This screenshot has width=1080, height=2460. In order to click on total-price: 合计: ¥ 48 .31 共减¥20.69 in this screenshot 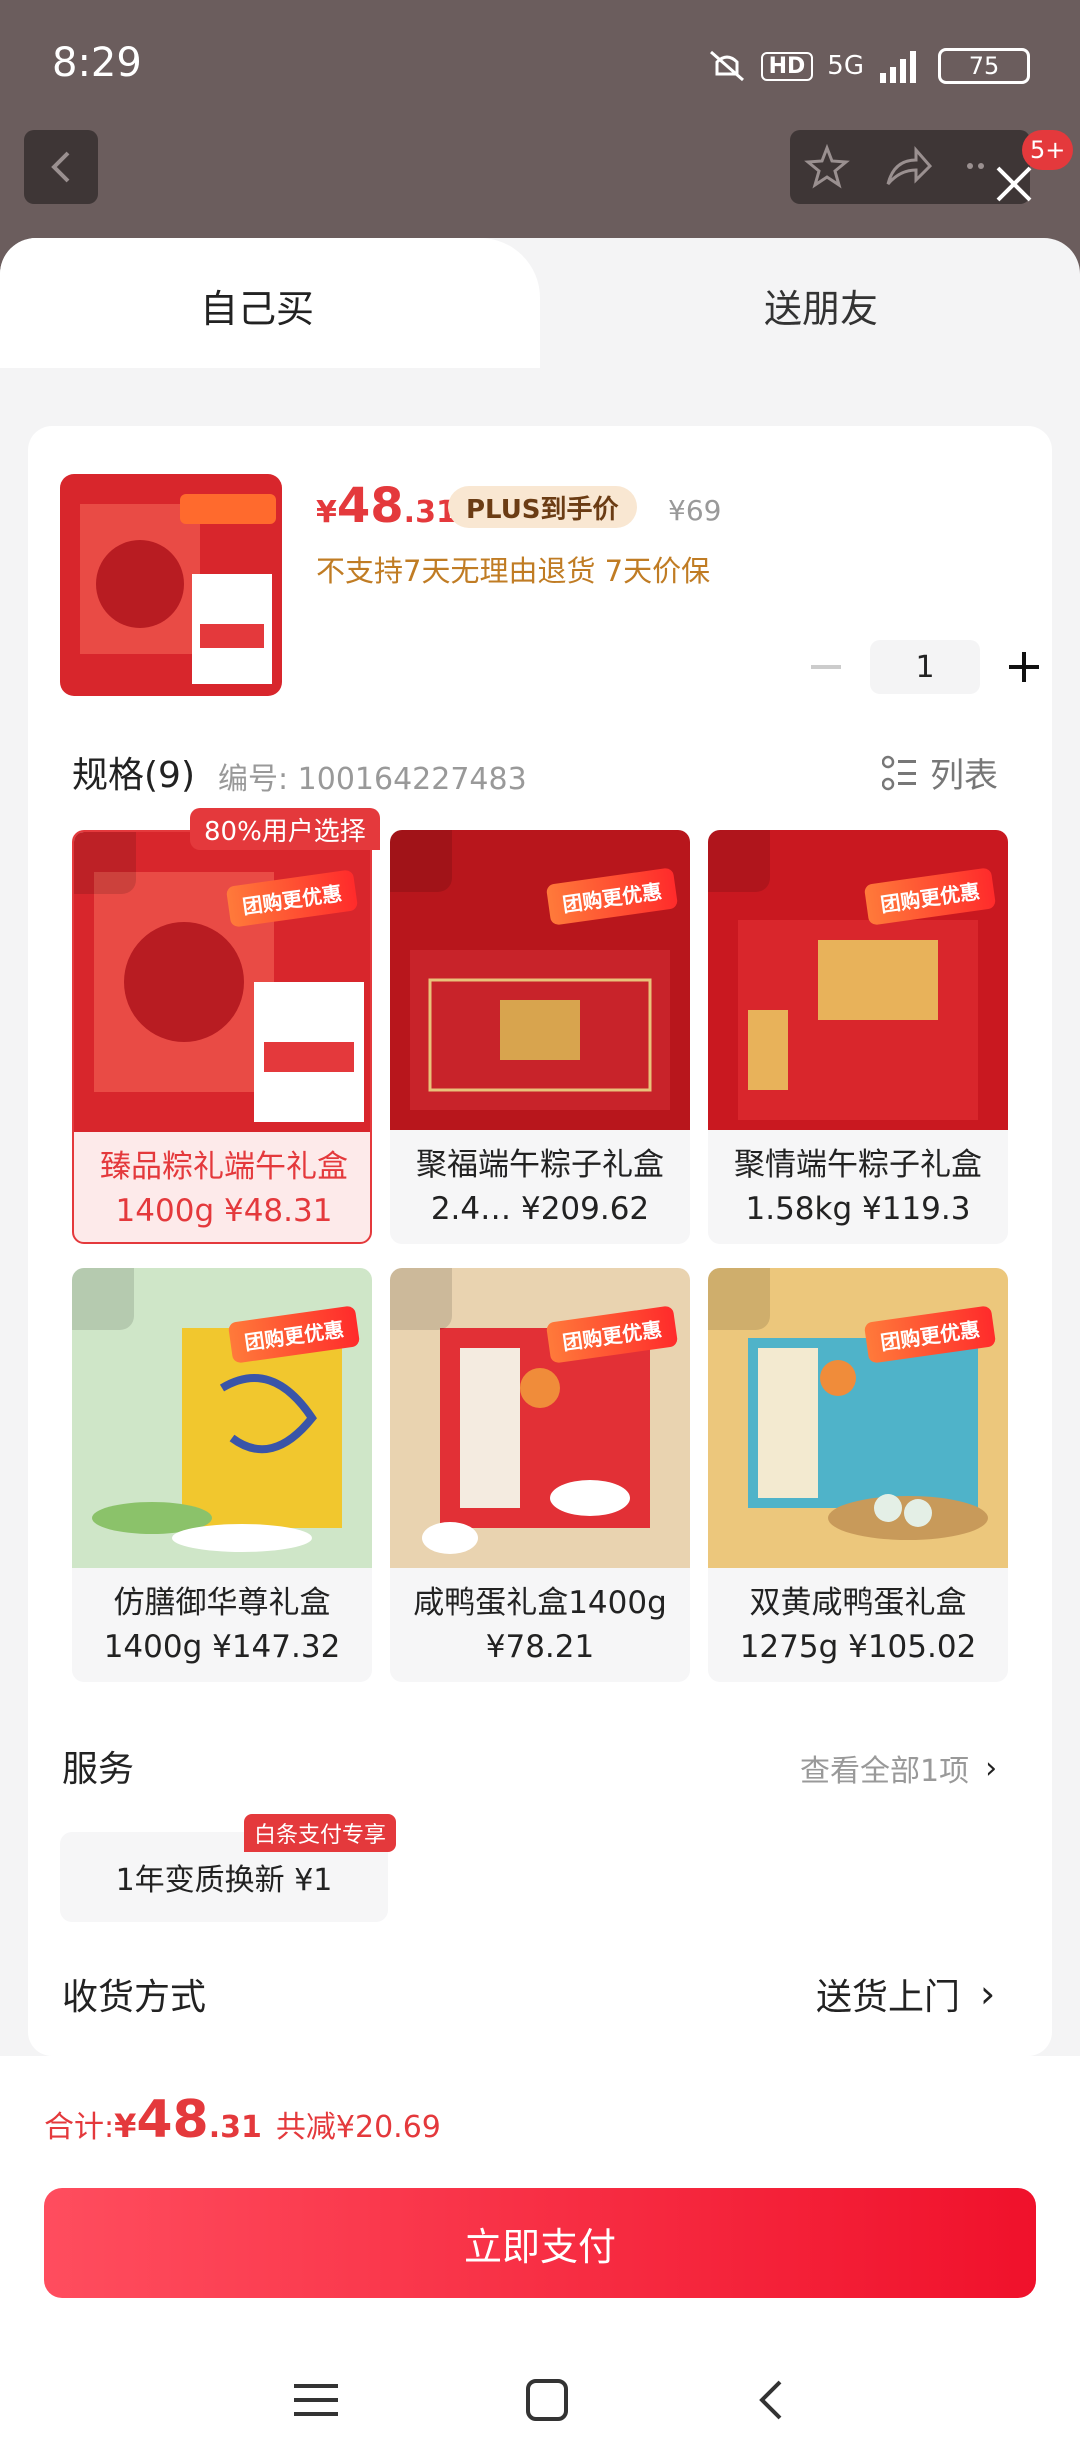, I will do `click(242, 2120)`.